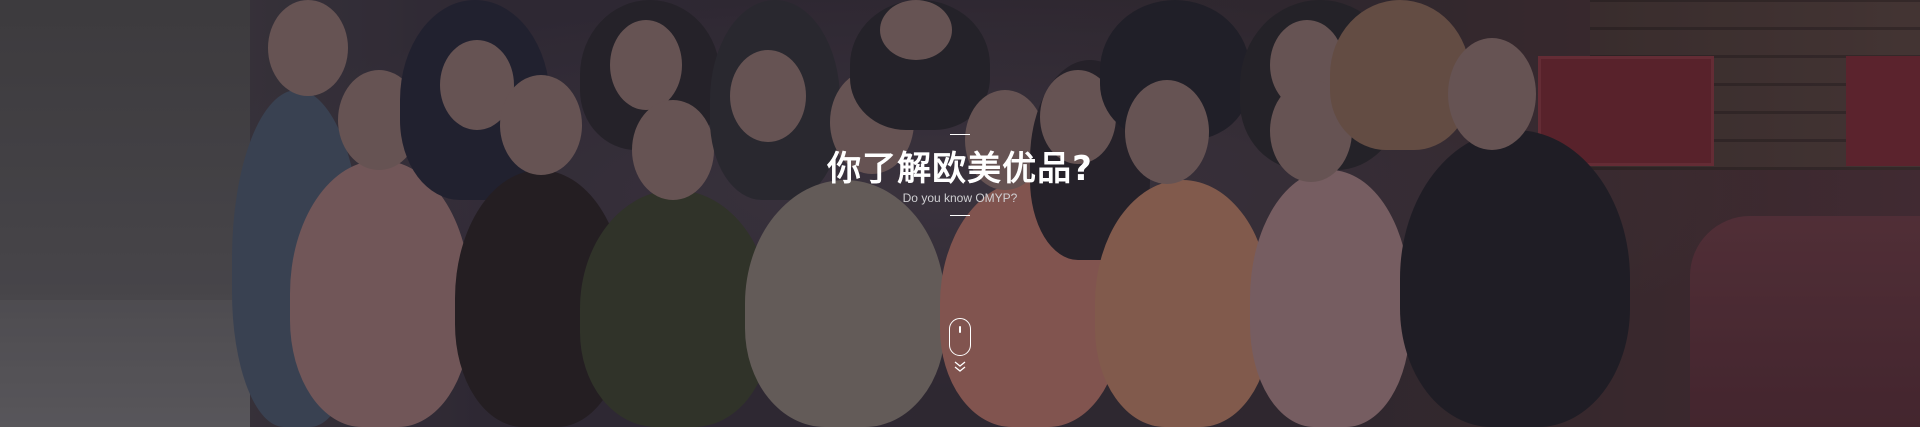 The height and width of the screenshot is (427, 1920). I want to click on mouse-icon, so click(960, 337).